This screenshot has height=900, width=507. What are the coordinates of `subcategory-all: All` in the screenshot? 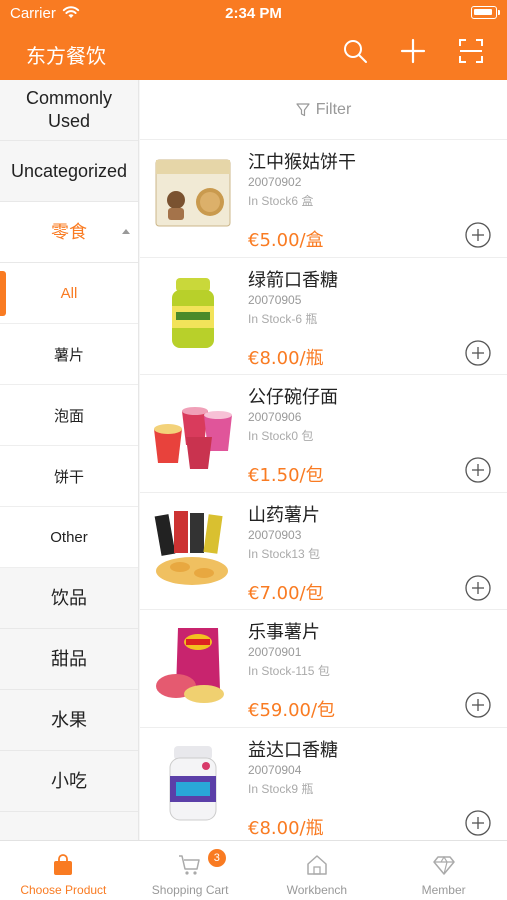 It's located at (69, 293).